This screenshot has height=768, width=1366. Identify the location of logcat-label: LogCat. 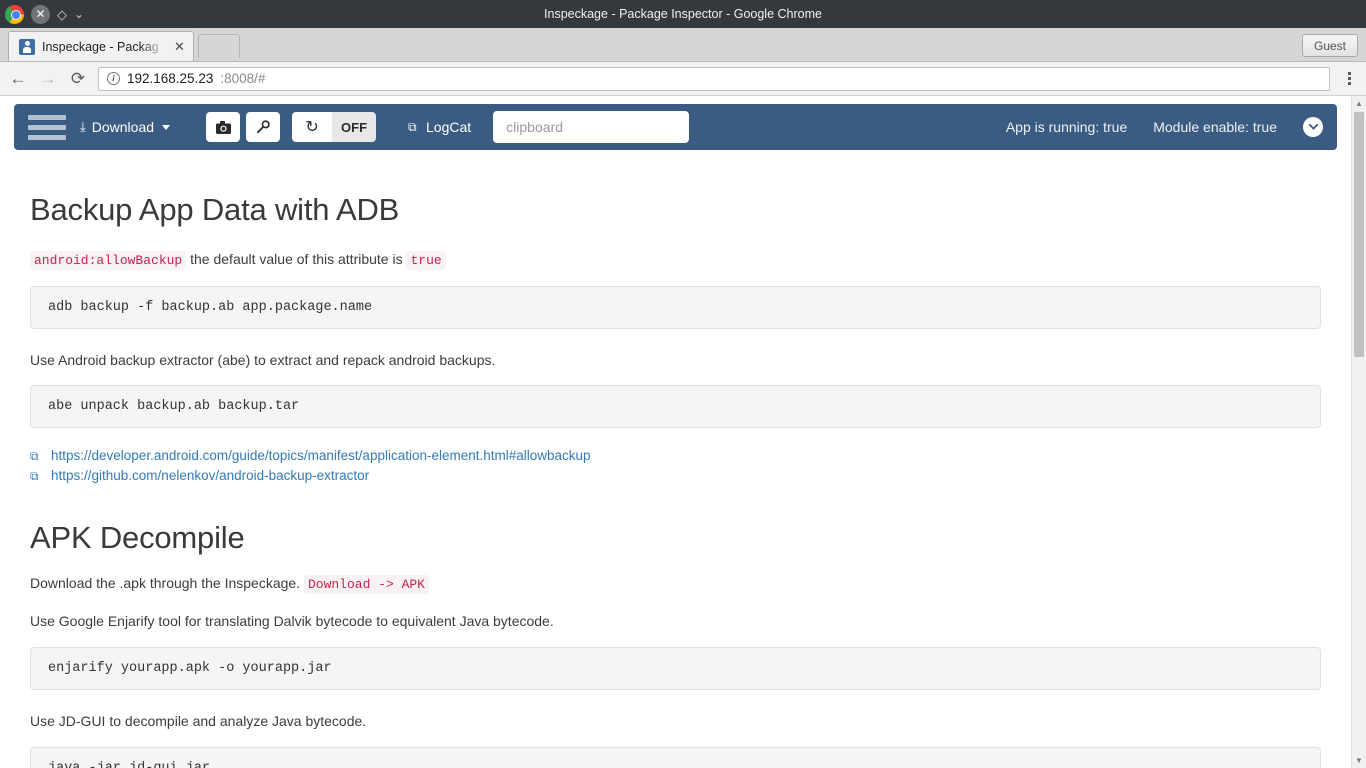
(449, 127).